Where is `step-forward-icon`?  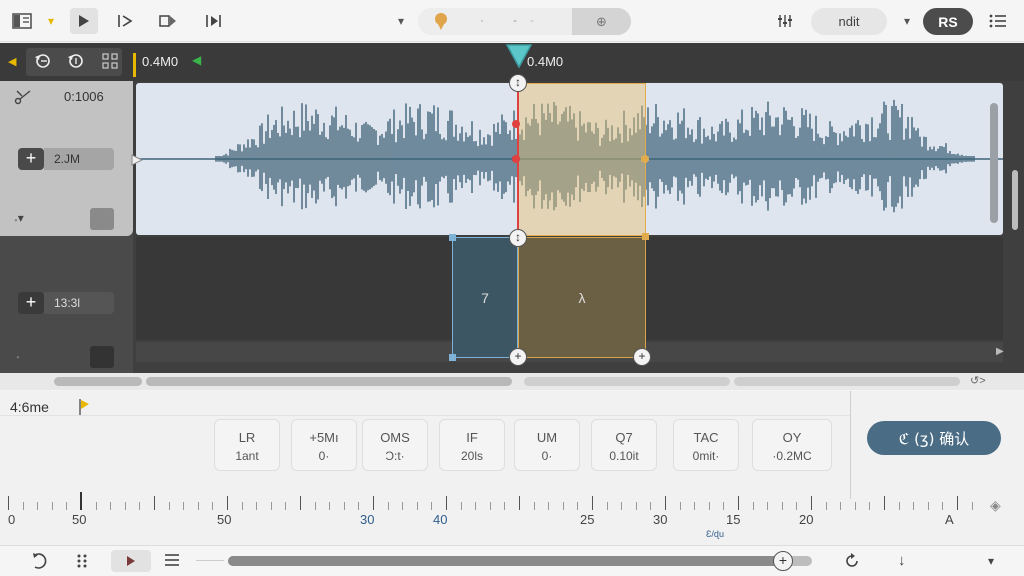 step-forward-icon is located at coordinates (126, 21).